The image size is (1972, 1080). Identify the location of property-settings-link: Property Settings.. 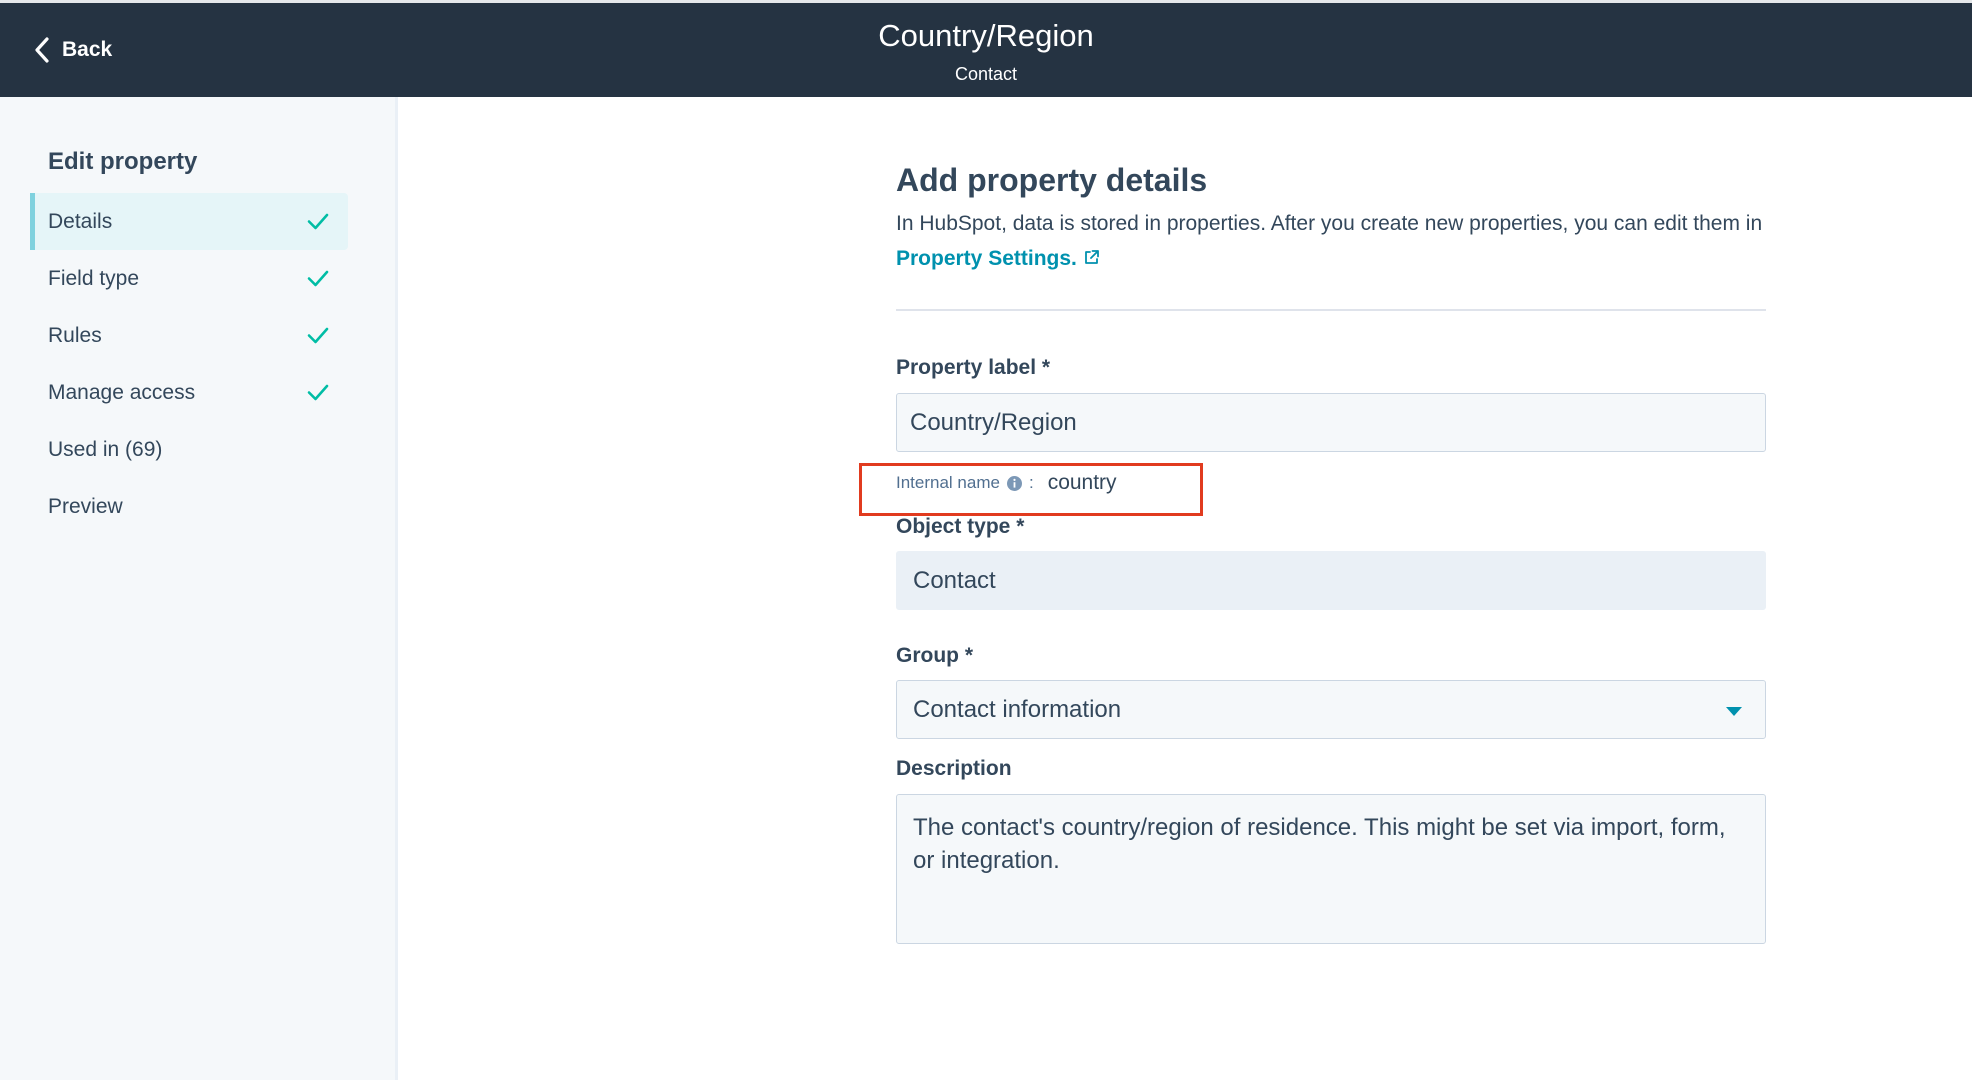
(998, 258).